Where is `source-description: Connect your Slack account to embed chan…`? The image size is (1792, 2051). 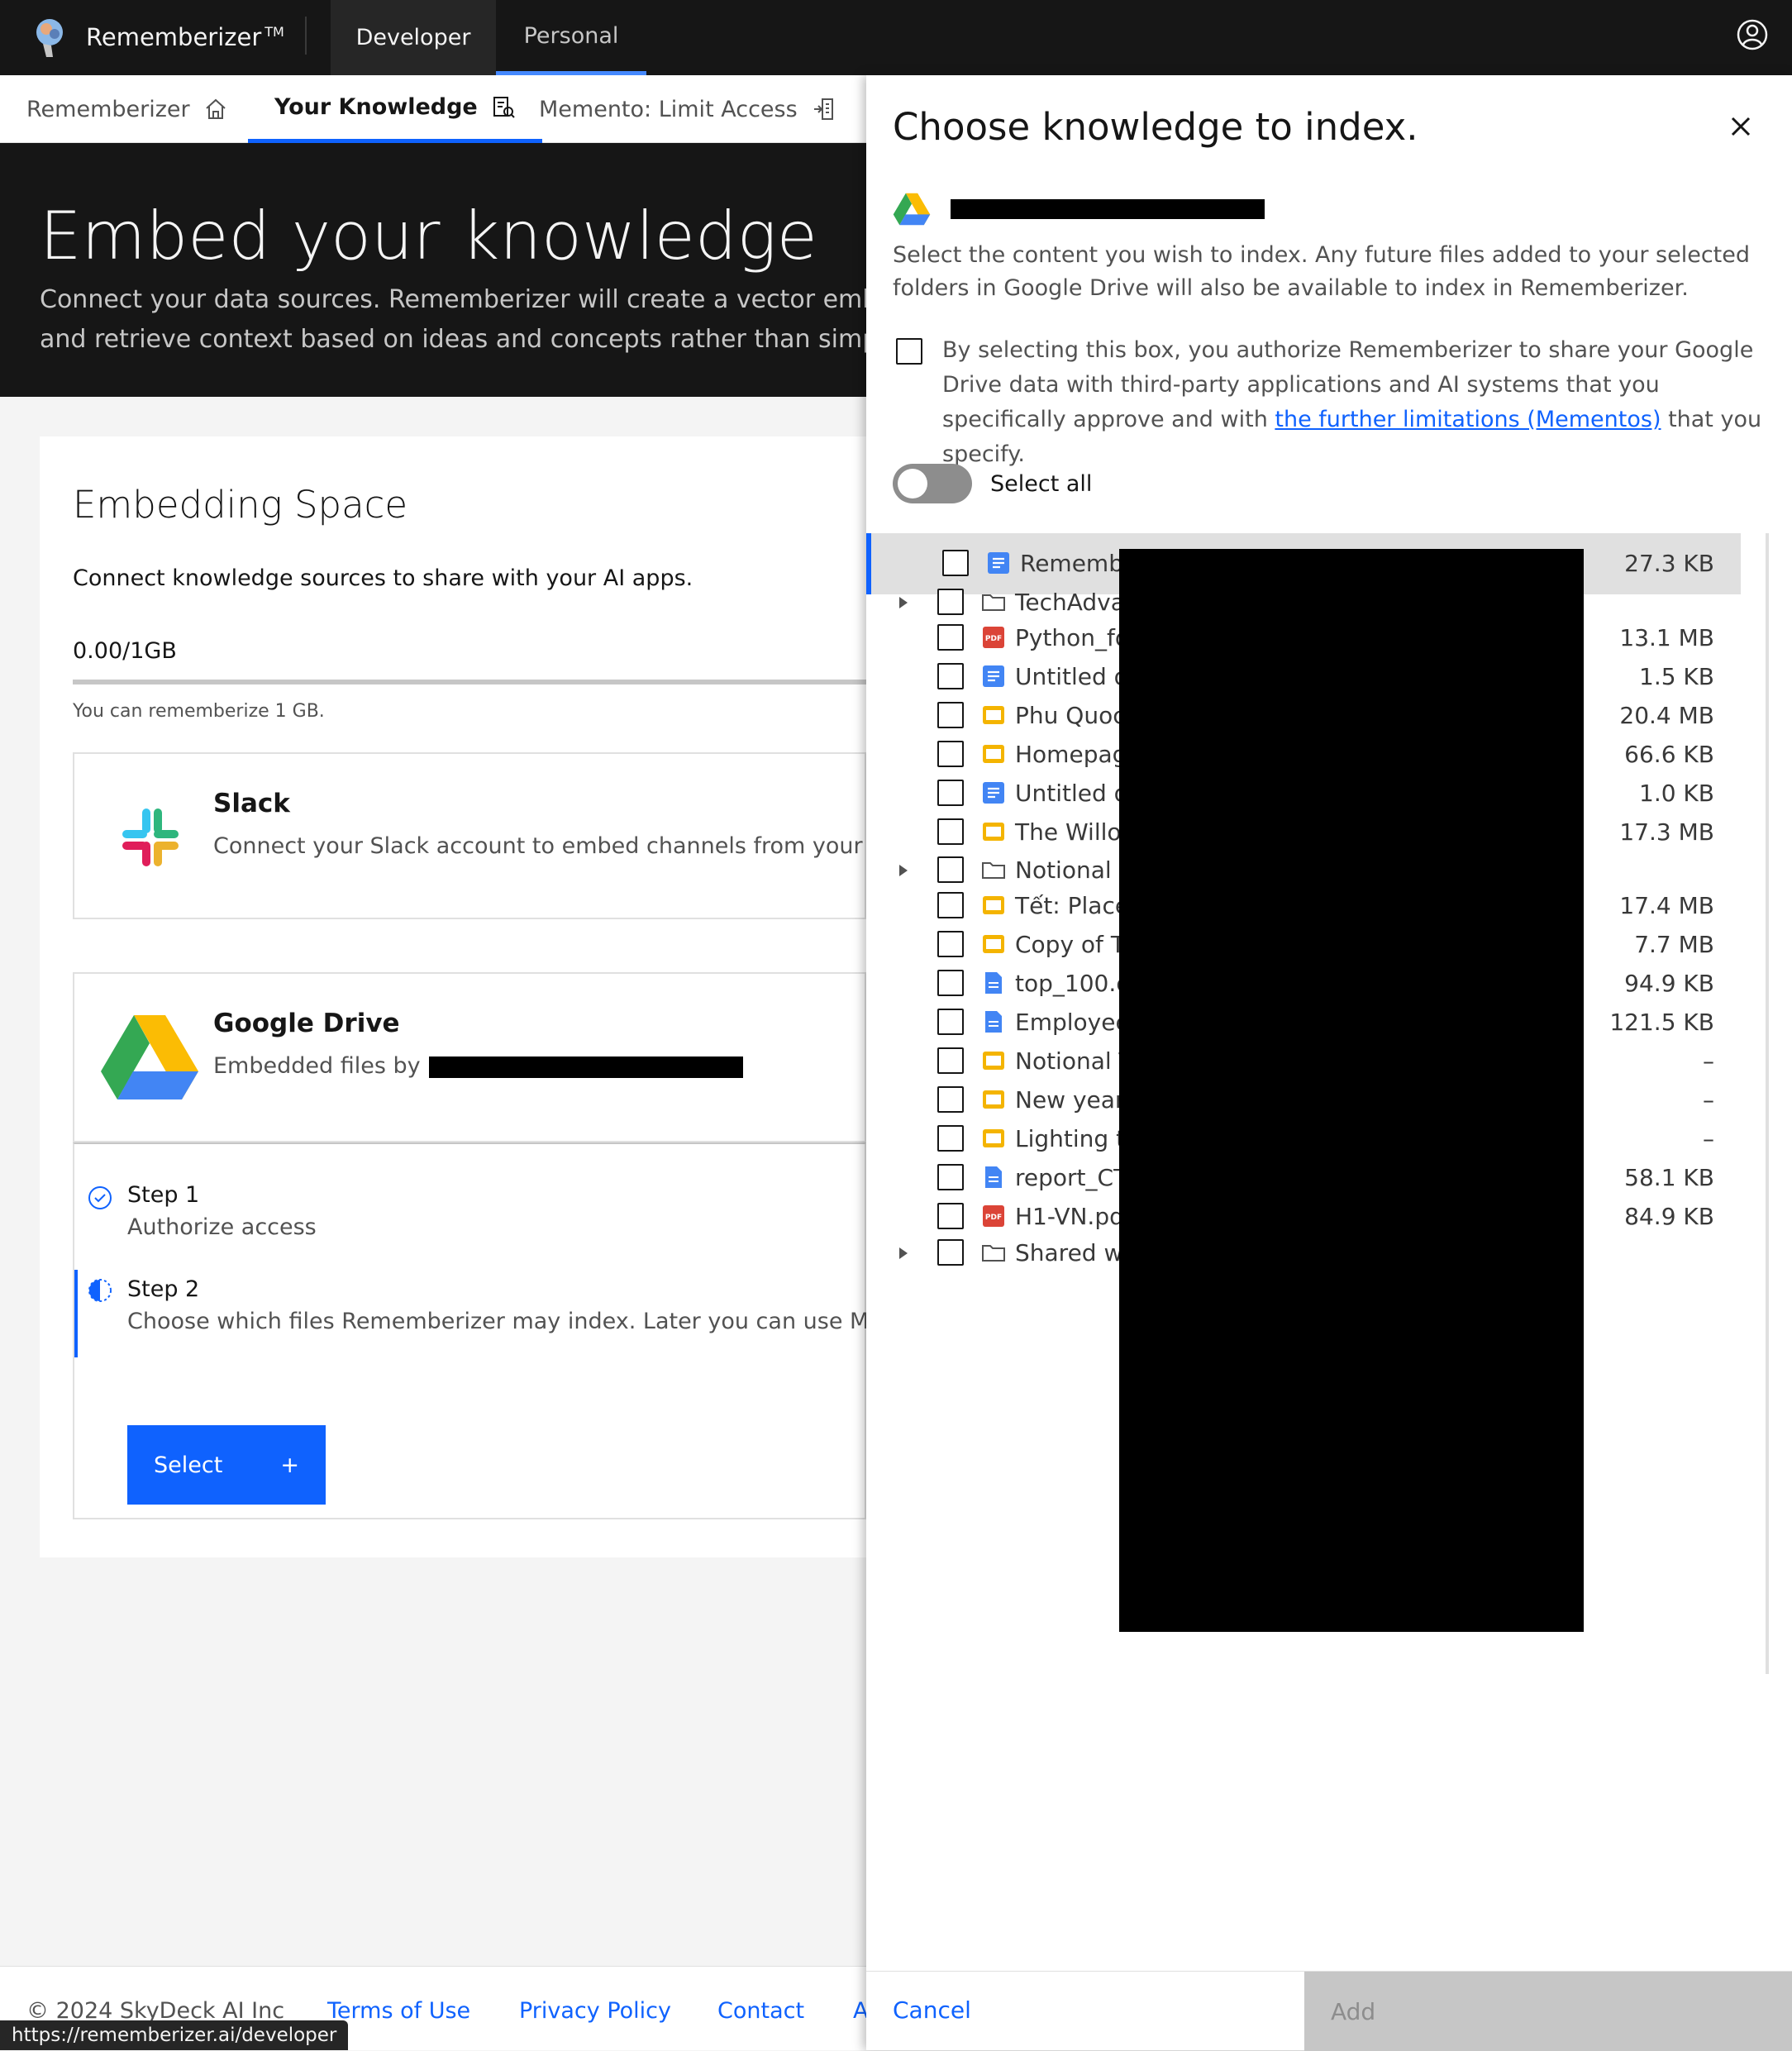 source-description: Connect your Slack account to embed chan… is located at coordinates (540, 846).